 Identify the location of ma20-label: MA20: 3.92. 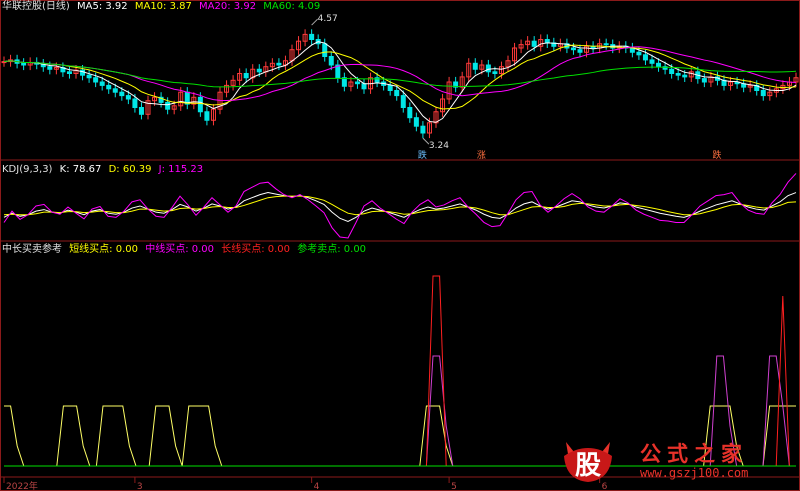
(228, 6).